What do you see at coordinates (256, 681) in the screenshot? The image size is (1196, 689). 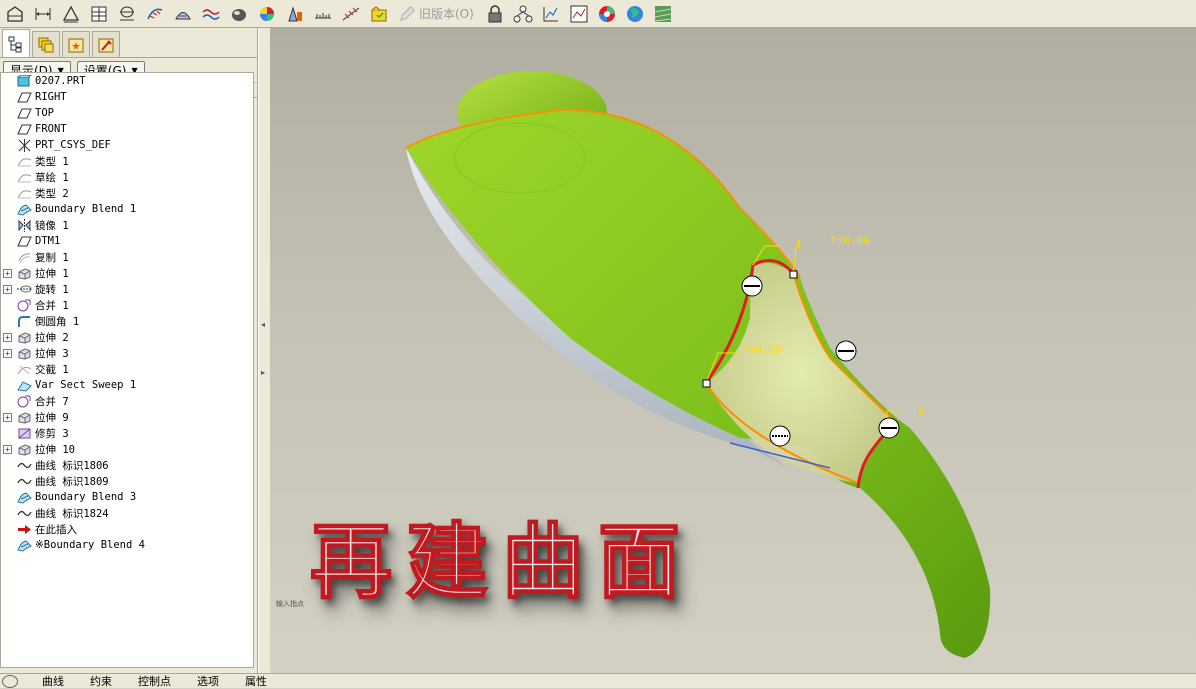 I see `tab-properties: 属性` at bounding box center [256, 681].